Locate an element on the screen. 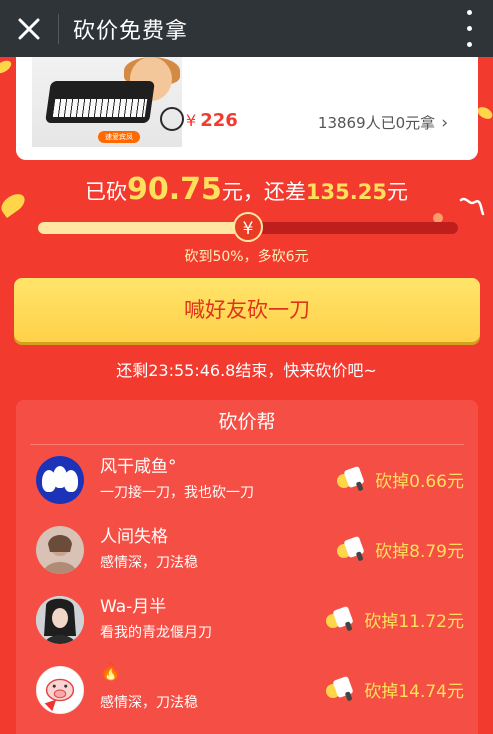 This screenshot has width=493, height=734. helper-row: 🔥 感情深，刀法稳 砍掉14.74元 is located at coordinates (247, 689).